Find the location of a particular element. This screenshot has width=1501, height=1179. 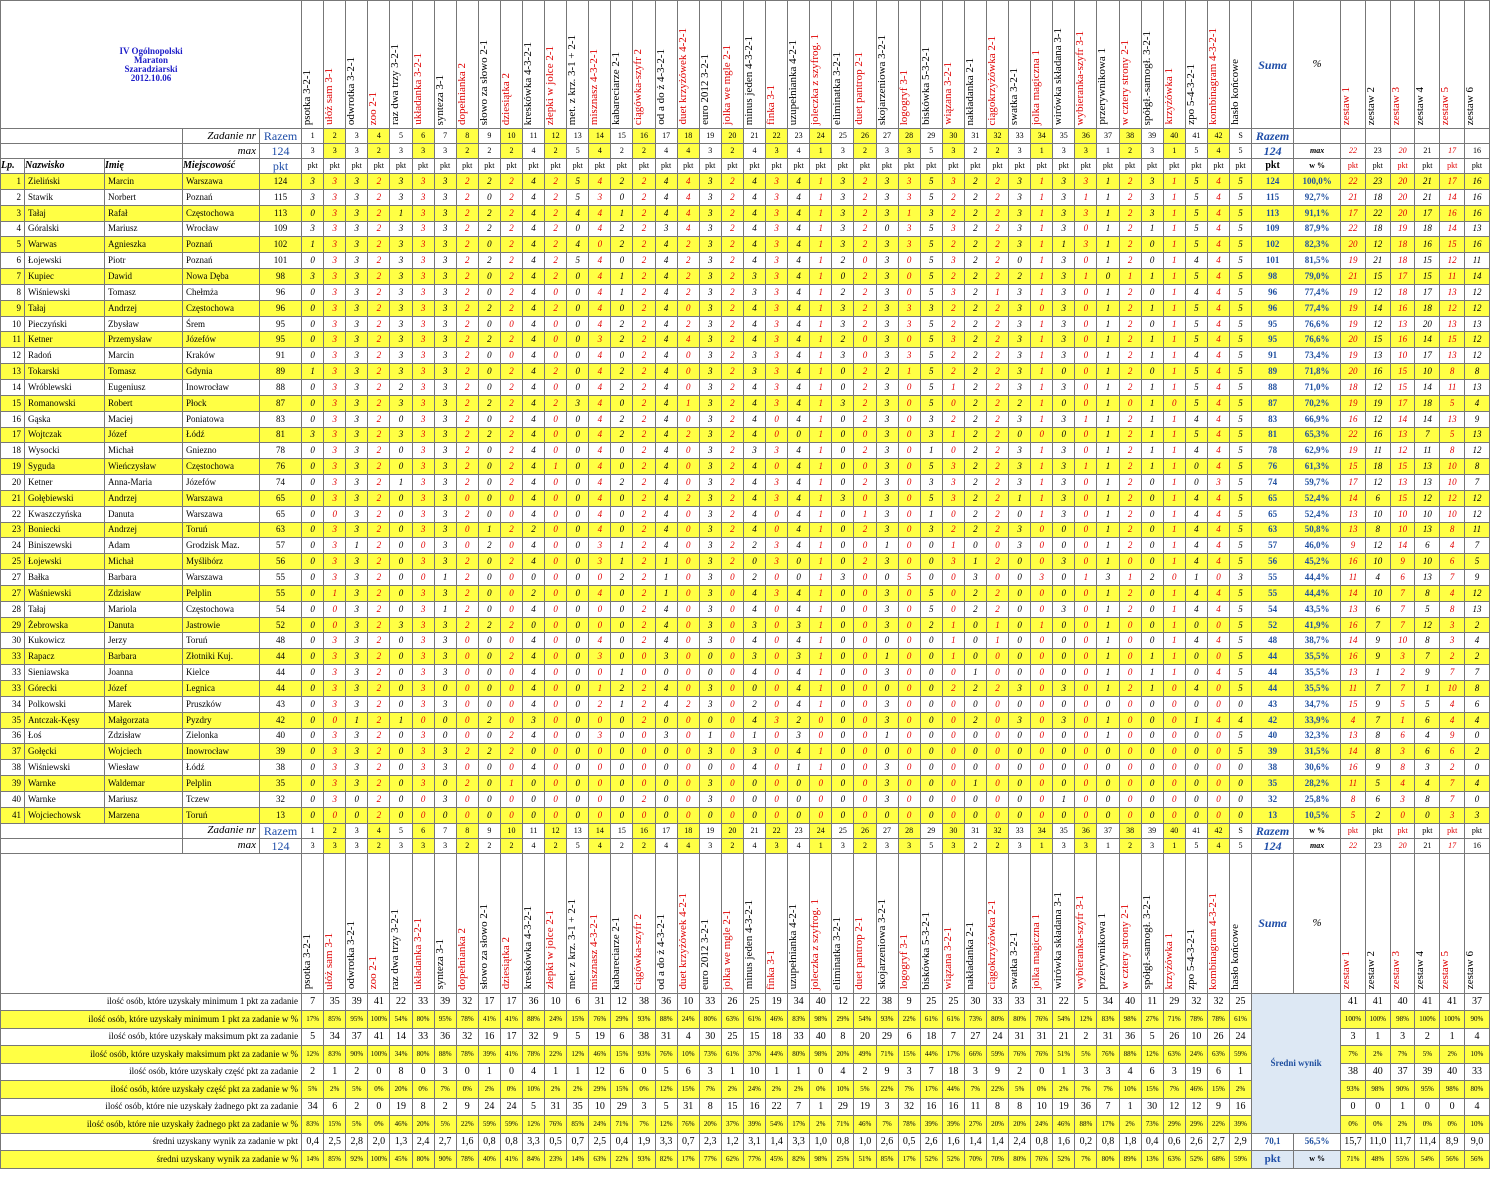

row-pct: 82,3% is located at coordinates (1317, 245).